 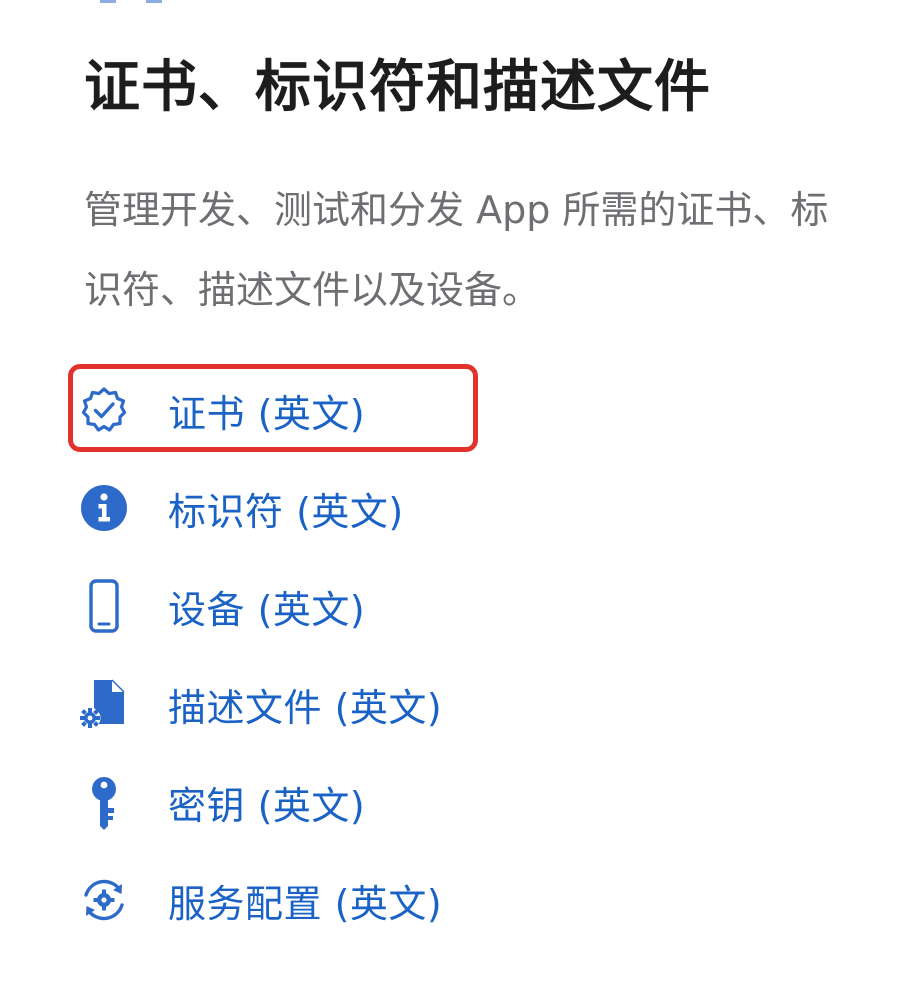 What do you see at coordinates (155, 1) in the screenshot?
I see `previous-section-edge` at bounding box center [155, 1].